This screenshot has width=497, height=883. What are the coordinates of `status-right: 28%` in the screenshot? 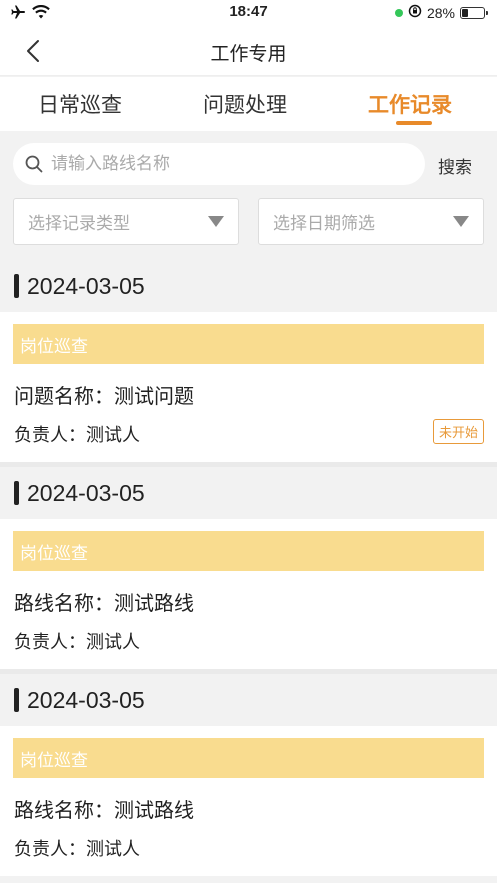 It's located at (441, 12).